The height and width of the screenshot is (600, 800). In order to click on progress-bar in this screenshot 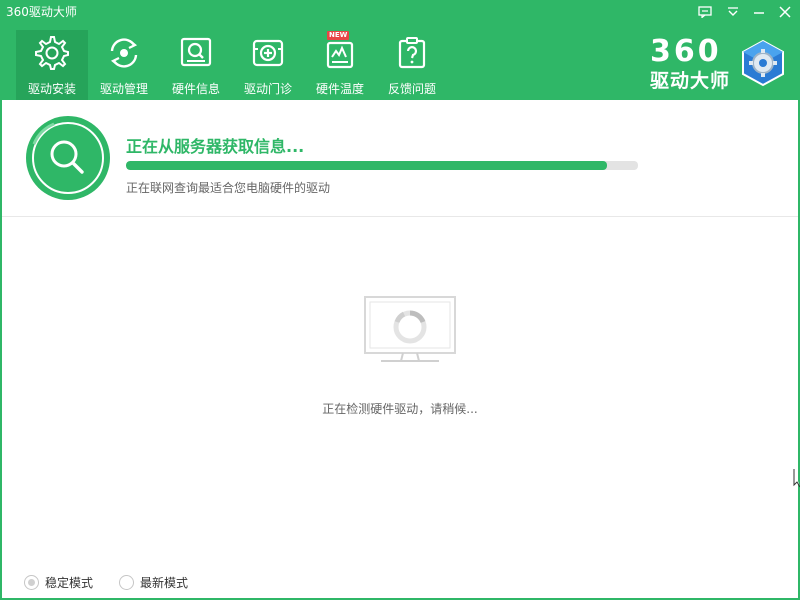, I will do `click(382, 165)`.